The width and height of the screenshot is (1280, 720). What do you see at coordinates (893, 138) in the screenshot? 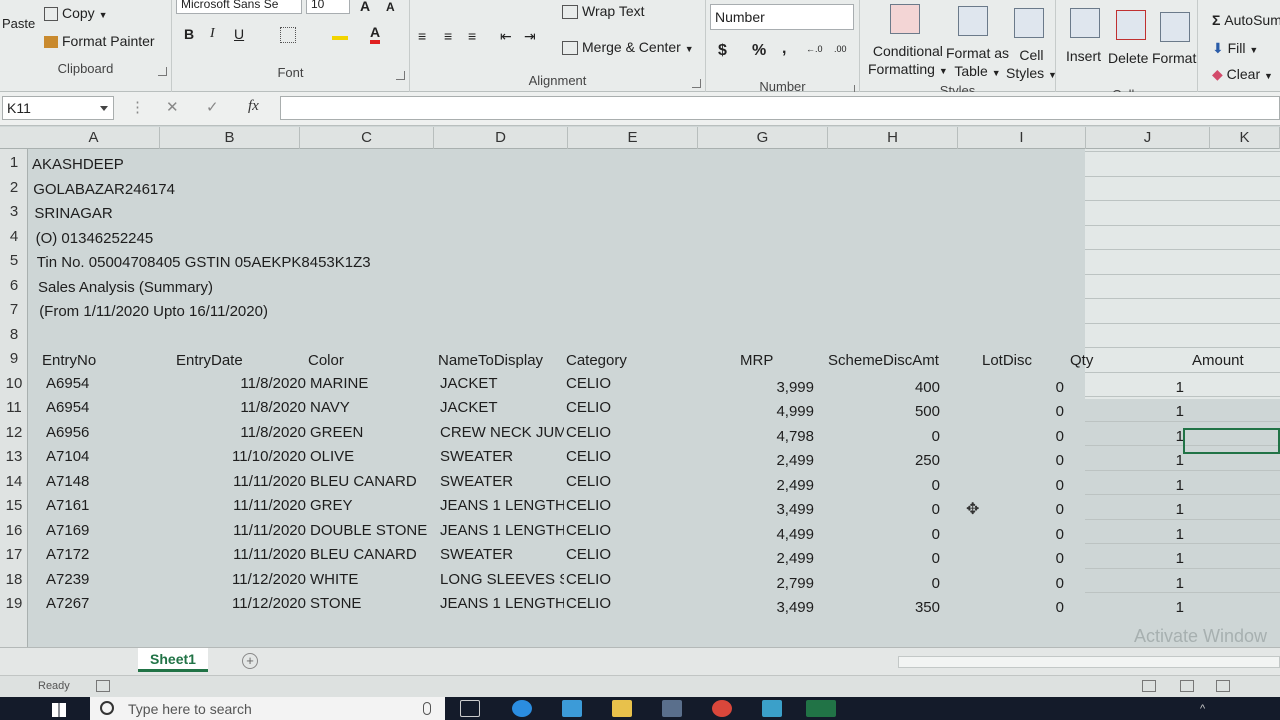
I see `column-header-h: H` at bounding box center [893, 138].